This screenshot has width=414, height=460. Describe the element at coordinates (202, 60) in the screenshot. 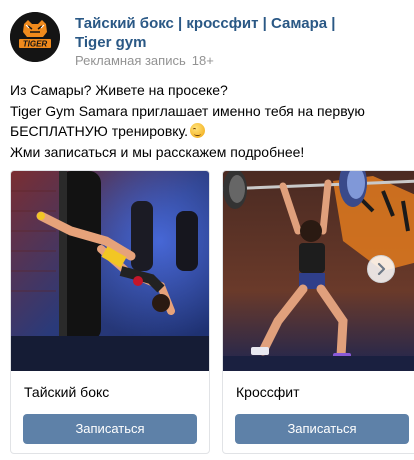

I see `age-rating: 18+` at that location.